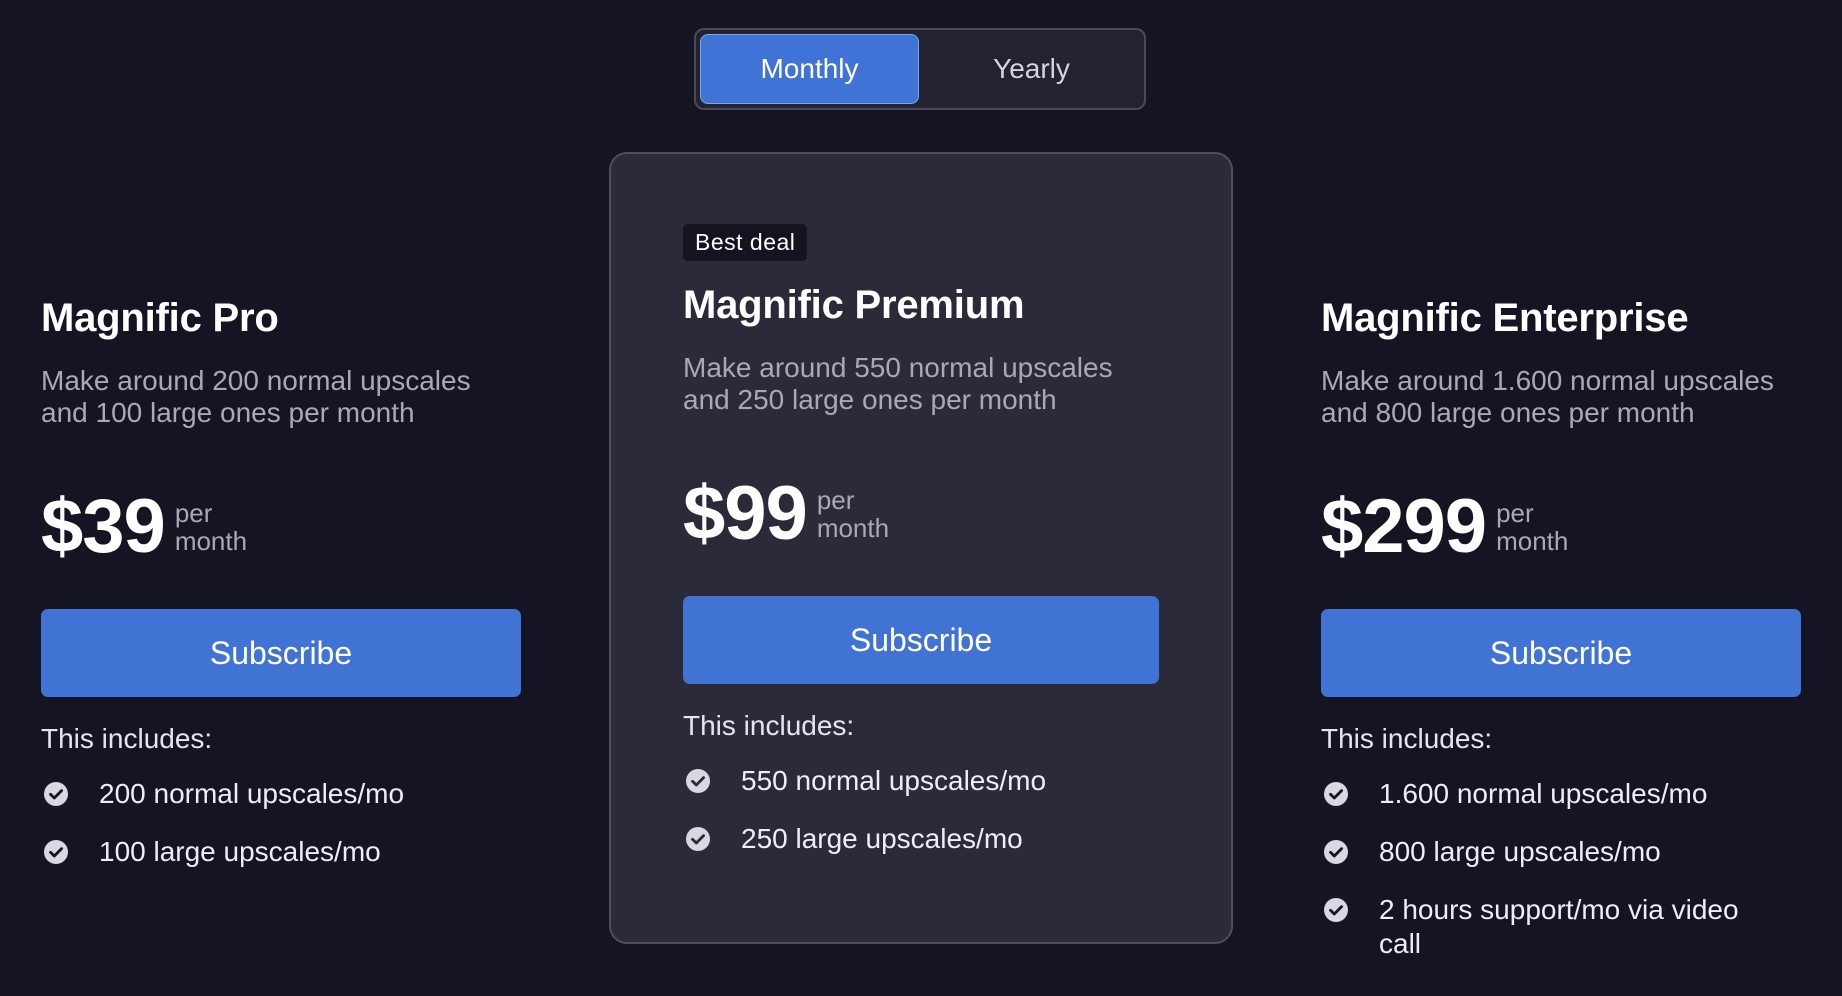 The width and height of the screenshot is (1842, 996). Describe the element at coordinates (854, 305) in the screenshot. I see `plan-name: Magnific Premium` at that location.